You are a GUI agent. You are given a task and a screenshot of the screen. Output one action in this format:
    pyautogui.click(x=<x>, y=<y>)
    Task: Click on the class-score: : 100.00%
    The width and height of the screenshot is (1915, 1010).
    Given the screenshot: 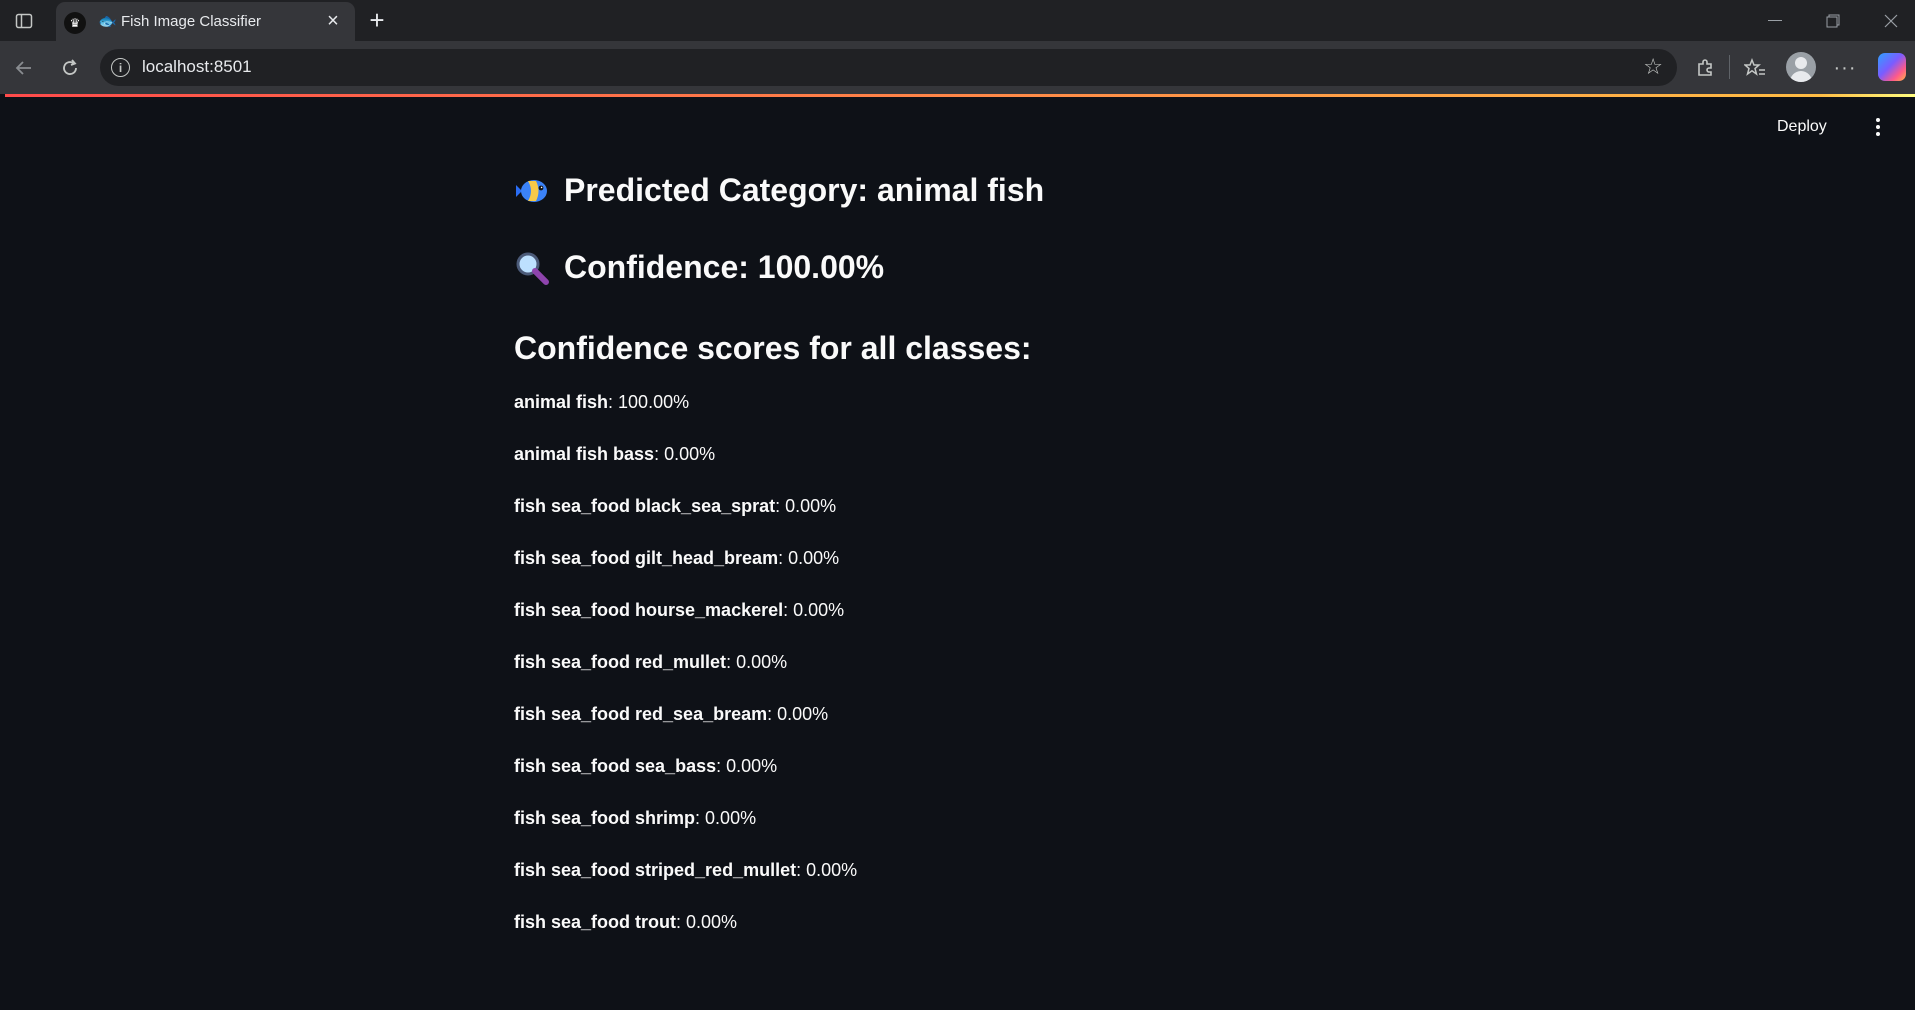 What is the action you would take?
    pyautogui.click(x=649, y=402)
    